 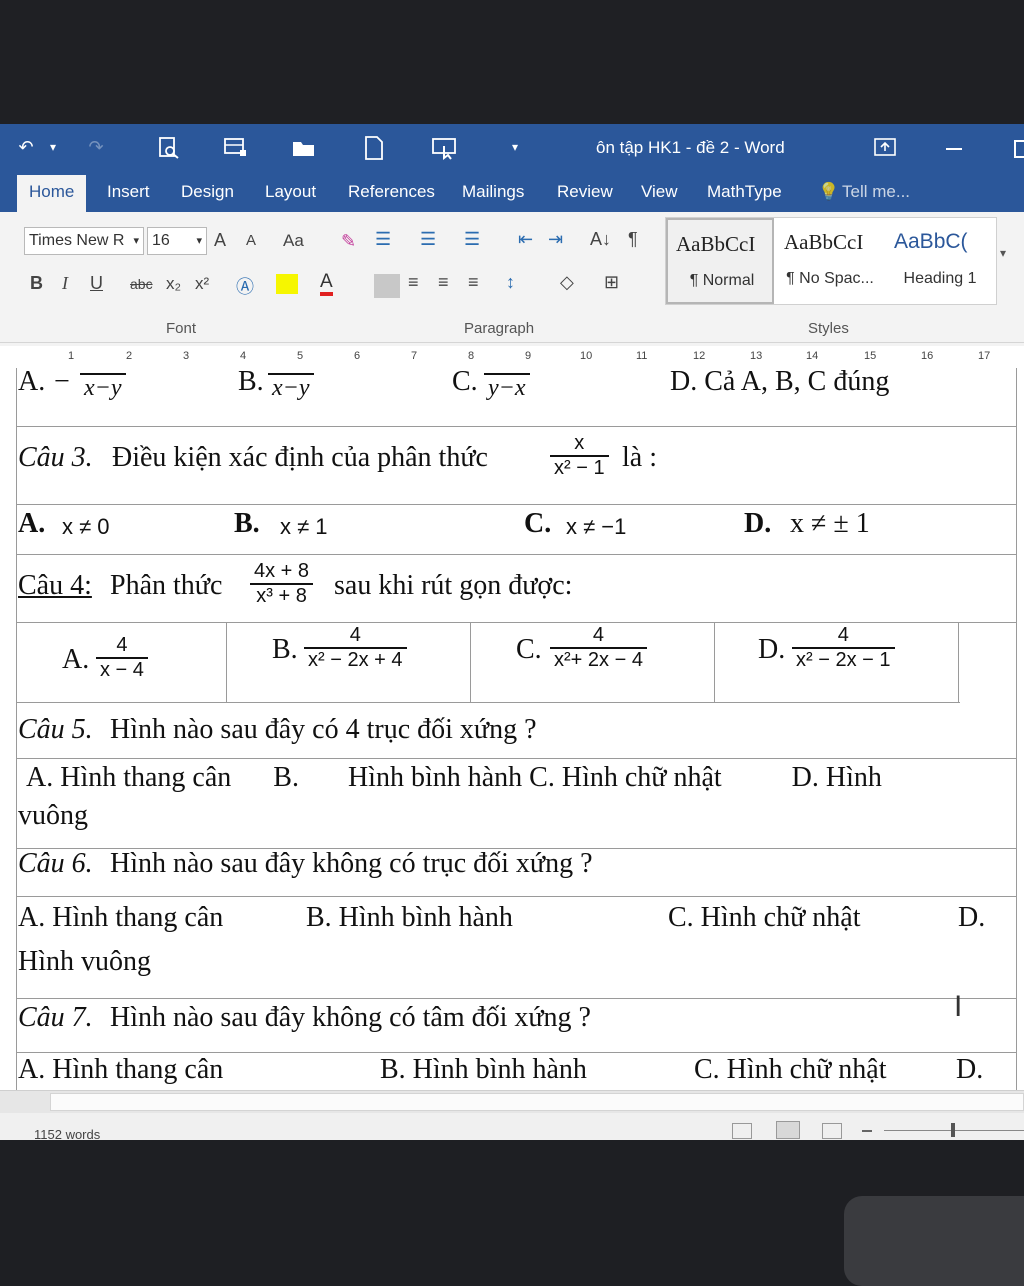 What do you see at coordinates (633, 239) in the screenshot?
I see `show-formatting-icon: ¶` at bounding box center [633, 239].